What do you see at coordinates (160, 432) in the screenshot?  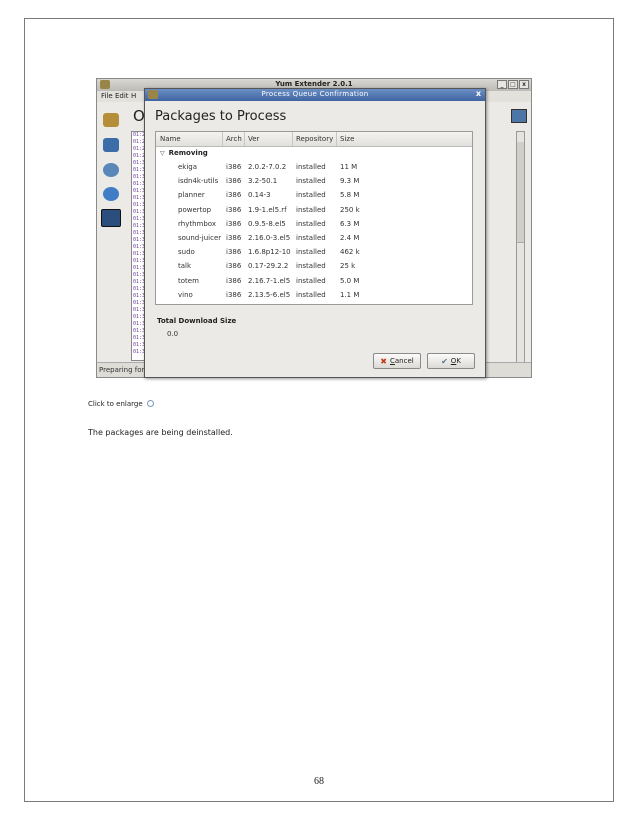 I see `body-text: The packages are being deinstalled.` at bounding box center [160, 432].